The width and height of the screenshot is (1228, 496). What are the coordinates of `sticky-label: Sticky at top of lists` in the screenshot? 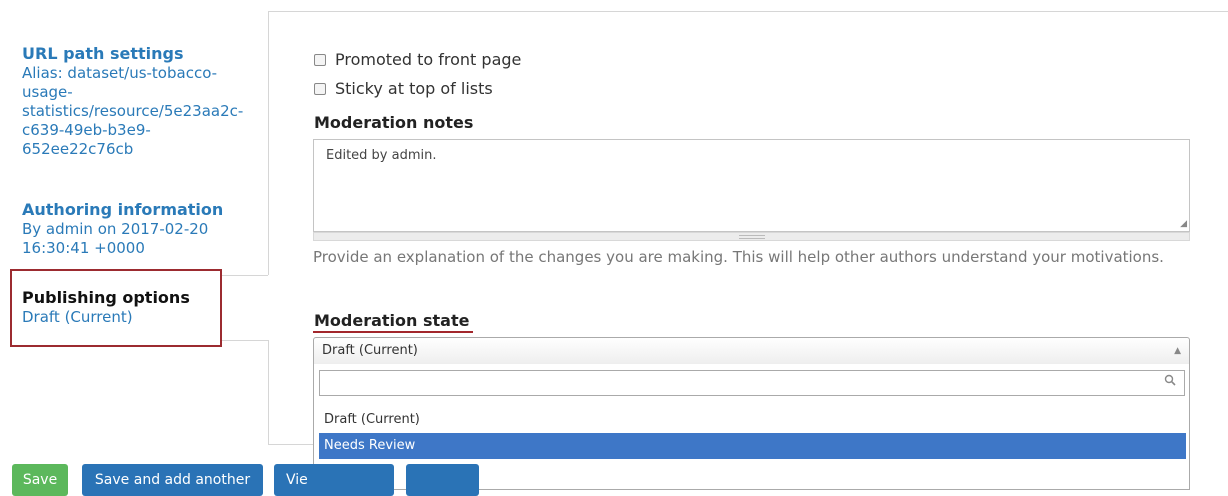 It's located at (414, 88).